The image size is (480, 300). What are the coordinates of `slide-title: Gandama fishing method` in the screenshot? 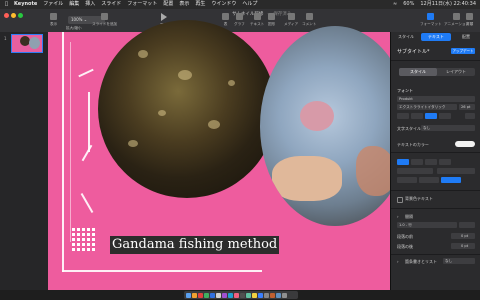 It's located at (195, 245).